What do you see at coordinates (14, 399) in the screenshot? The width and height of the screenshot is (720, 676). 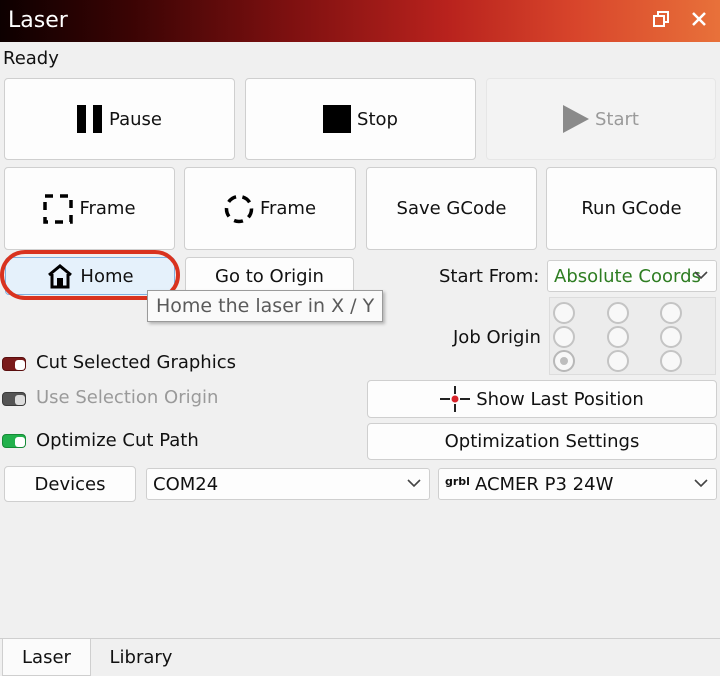 I see `use-selection-origin-toggle` at bounding box center [14, 399].